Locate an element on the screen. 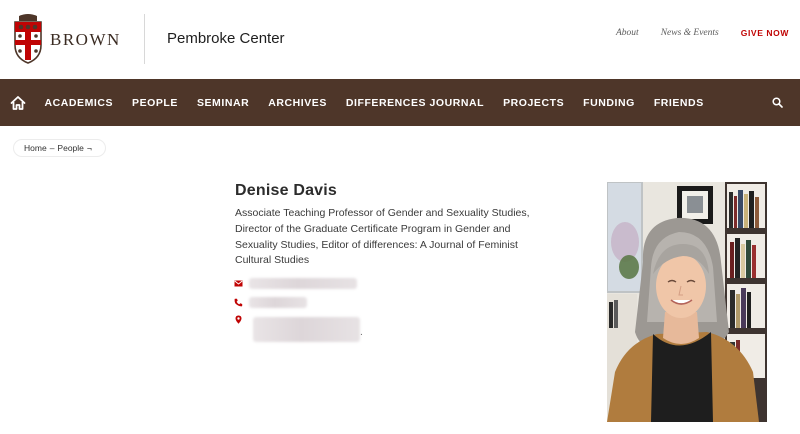 The image size is (800, 434). nav-item-seminar: SEMINAR is located at coordinates (222, 103).